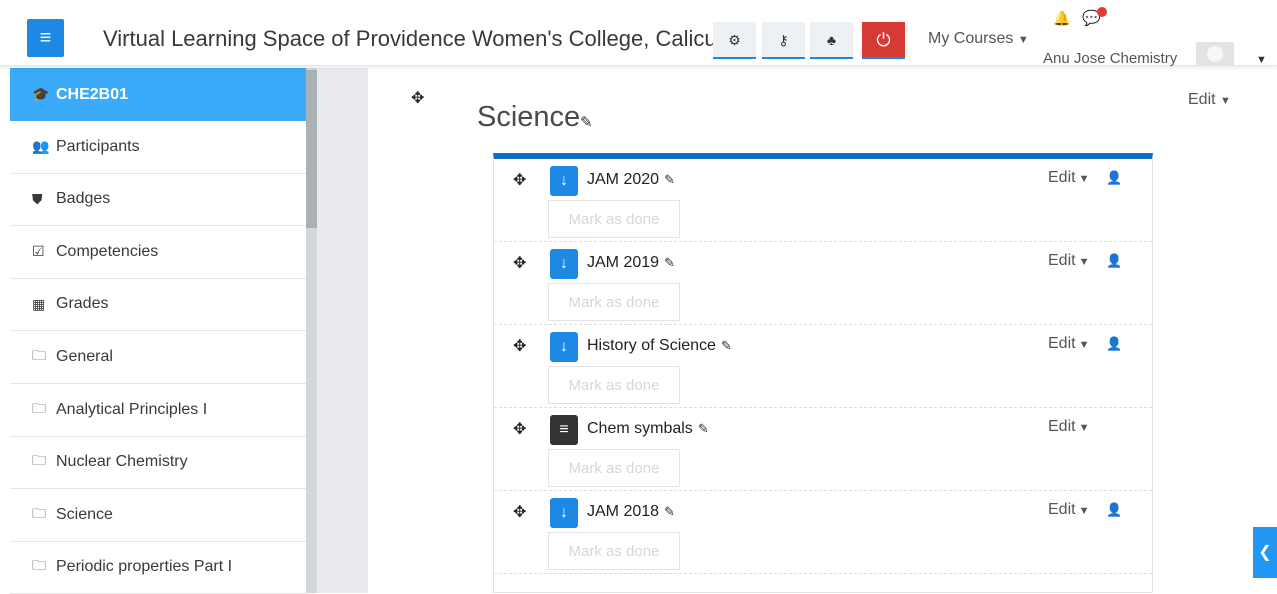 This screenshot has height=594, width=1277. Describe the element at coordinates (158, 357) in the screenshot. I see `sidebar-item-general: 🗀 General` at that location.